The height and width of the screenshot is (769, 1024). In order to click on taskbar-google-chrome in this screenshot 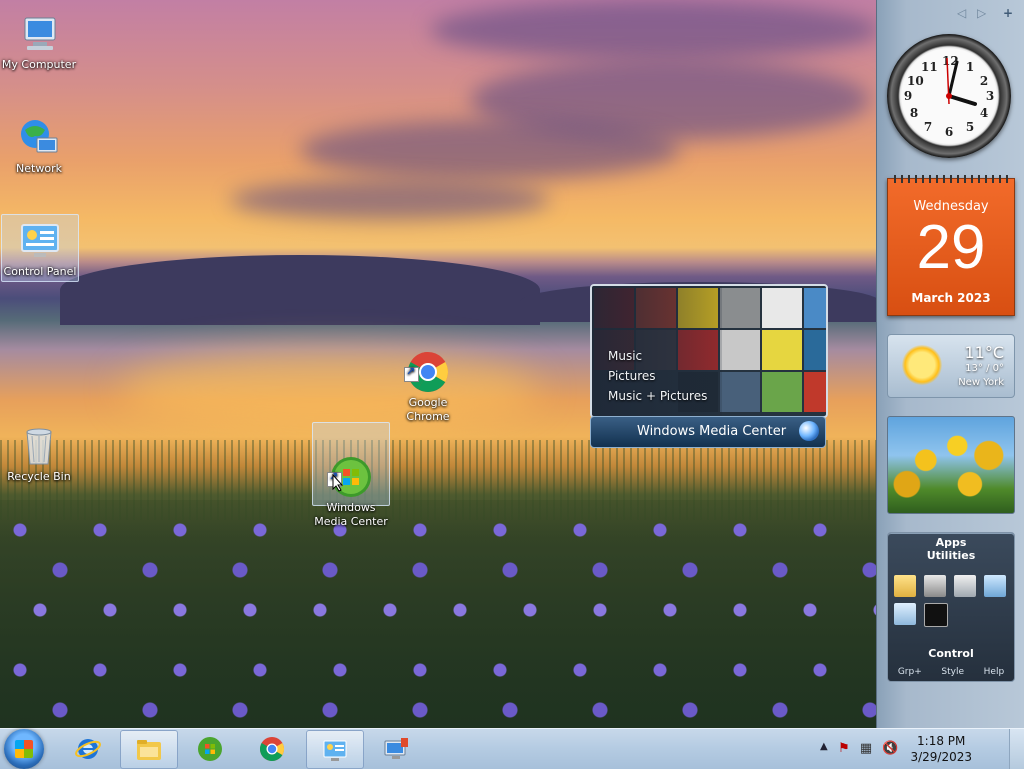, I will do `click(272, 748)`.